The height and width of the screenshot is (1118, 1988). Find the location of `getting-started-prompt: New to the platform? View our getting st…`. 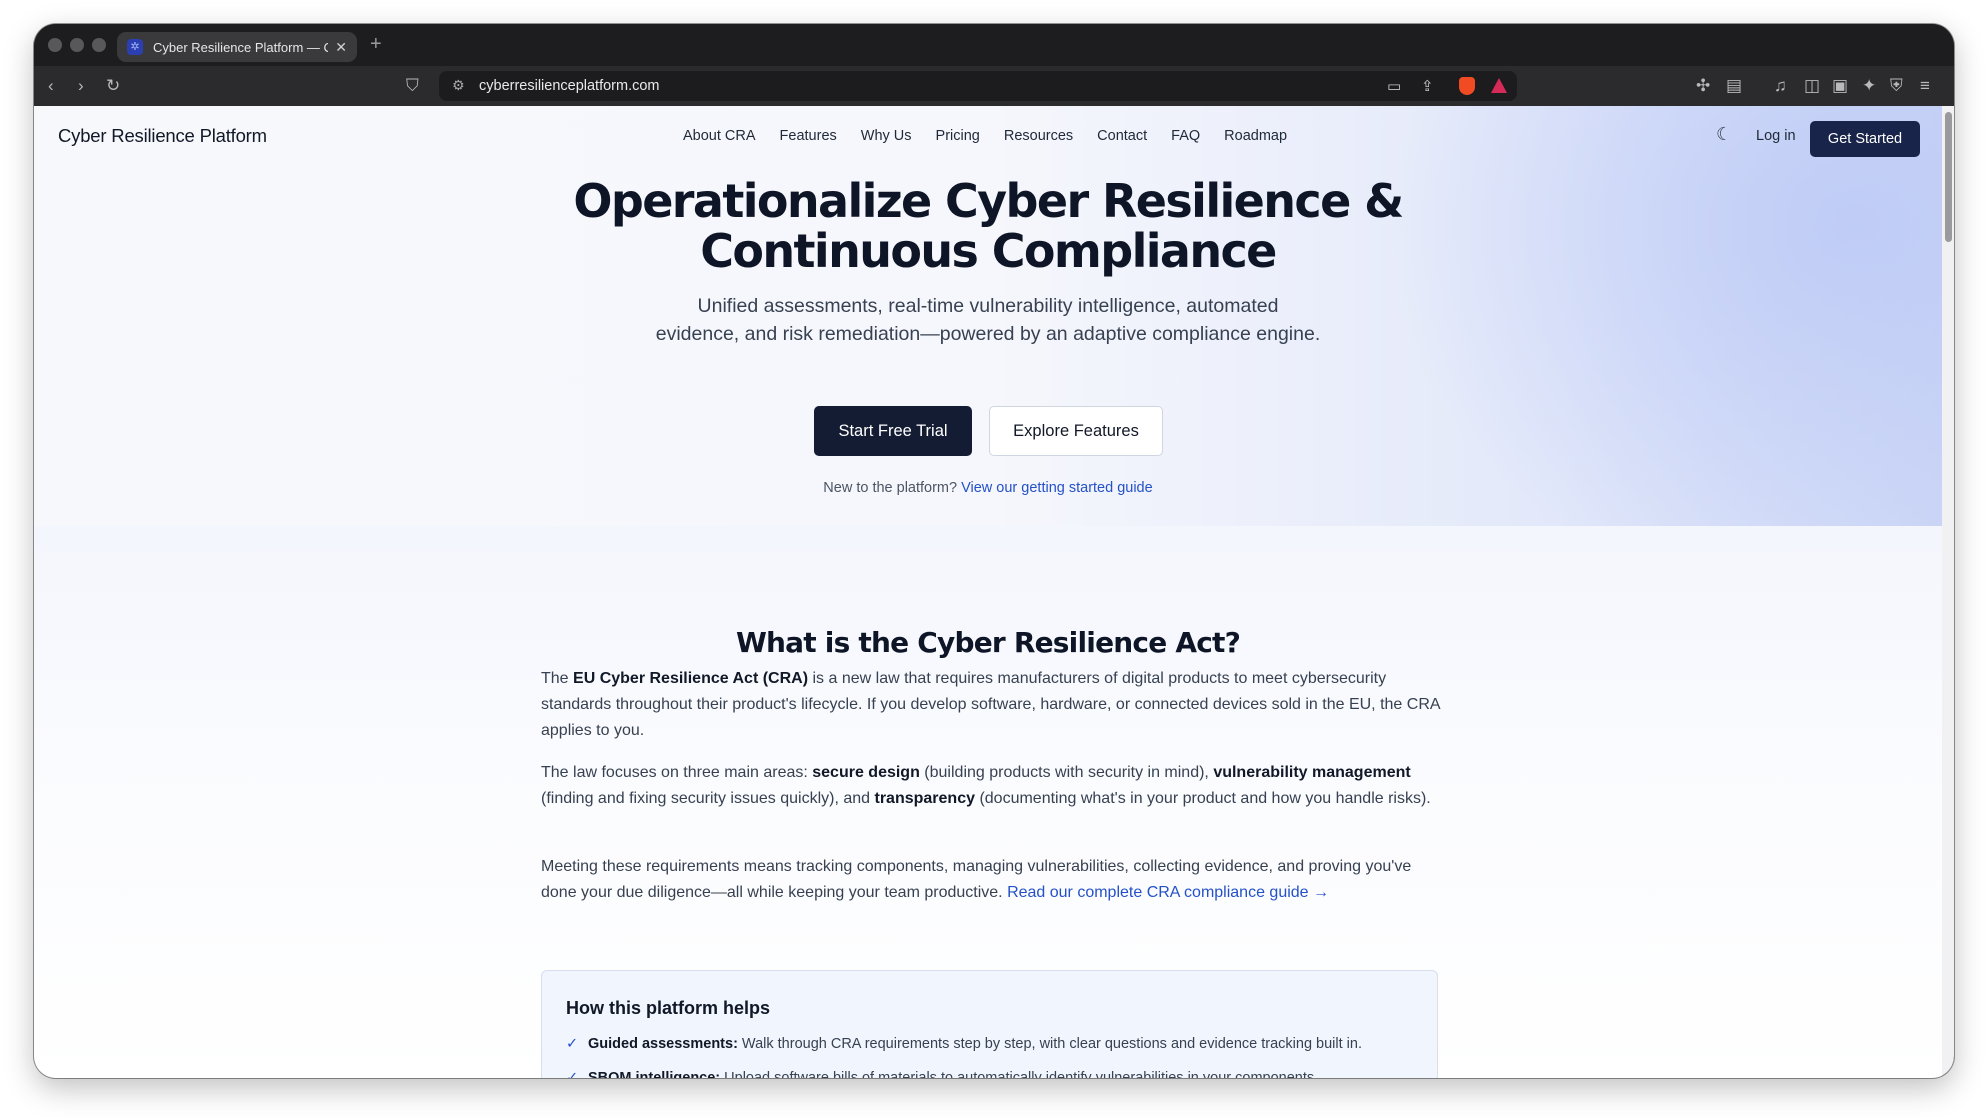

getting-started-prompt: New to the platform? View our getting st… is located at coordinates (988, 488).